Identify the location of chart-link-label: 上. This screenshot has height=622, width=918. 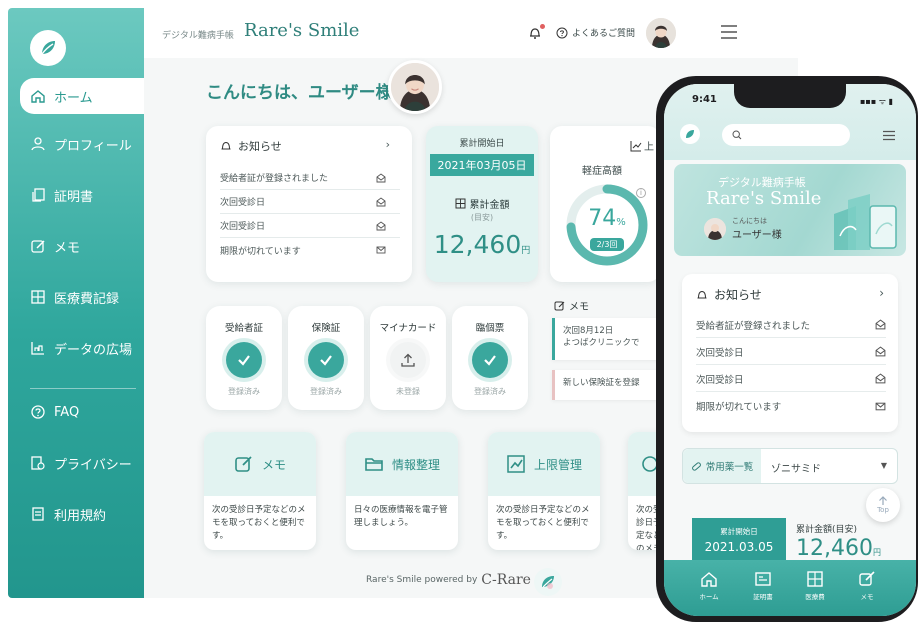
(649, 147).